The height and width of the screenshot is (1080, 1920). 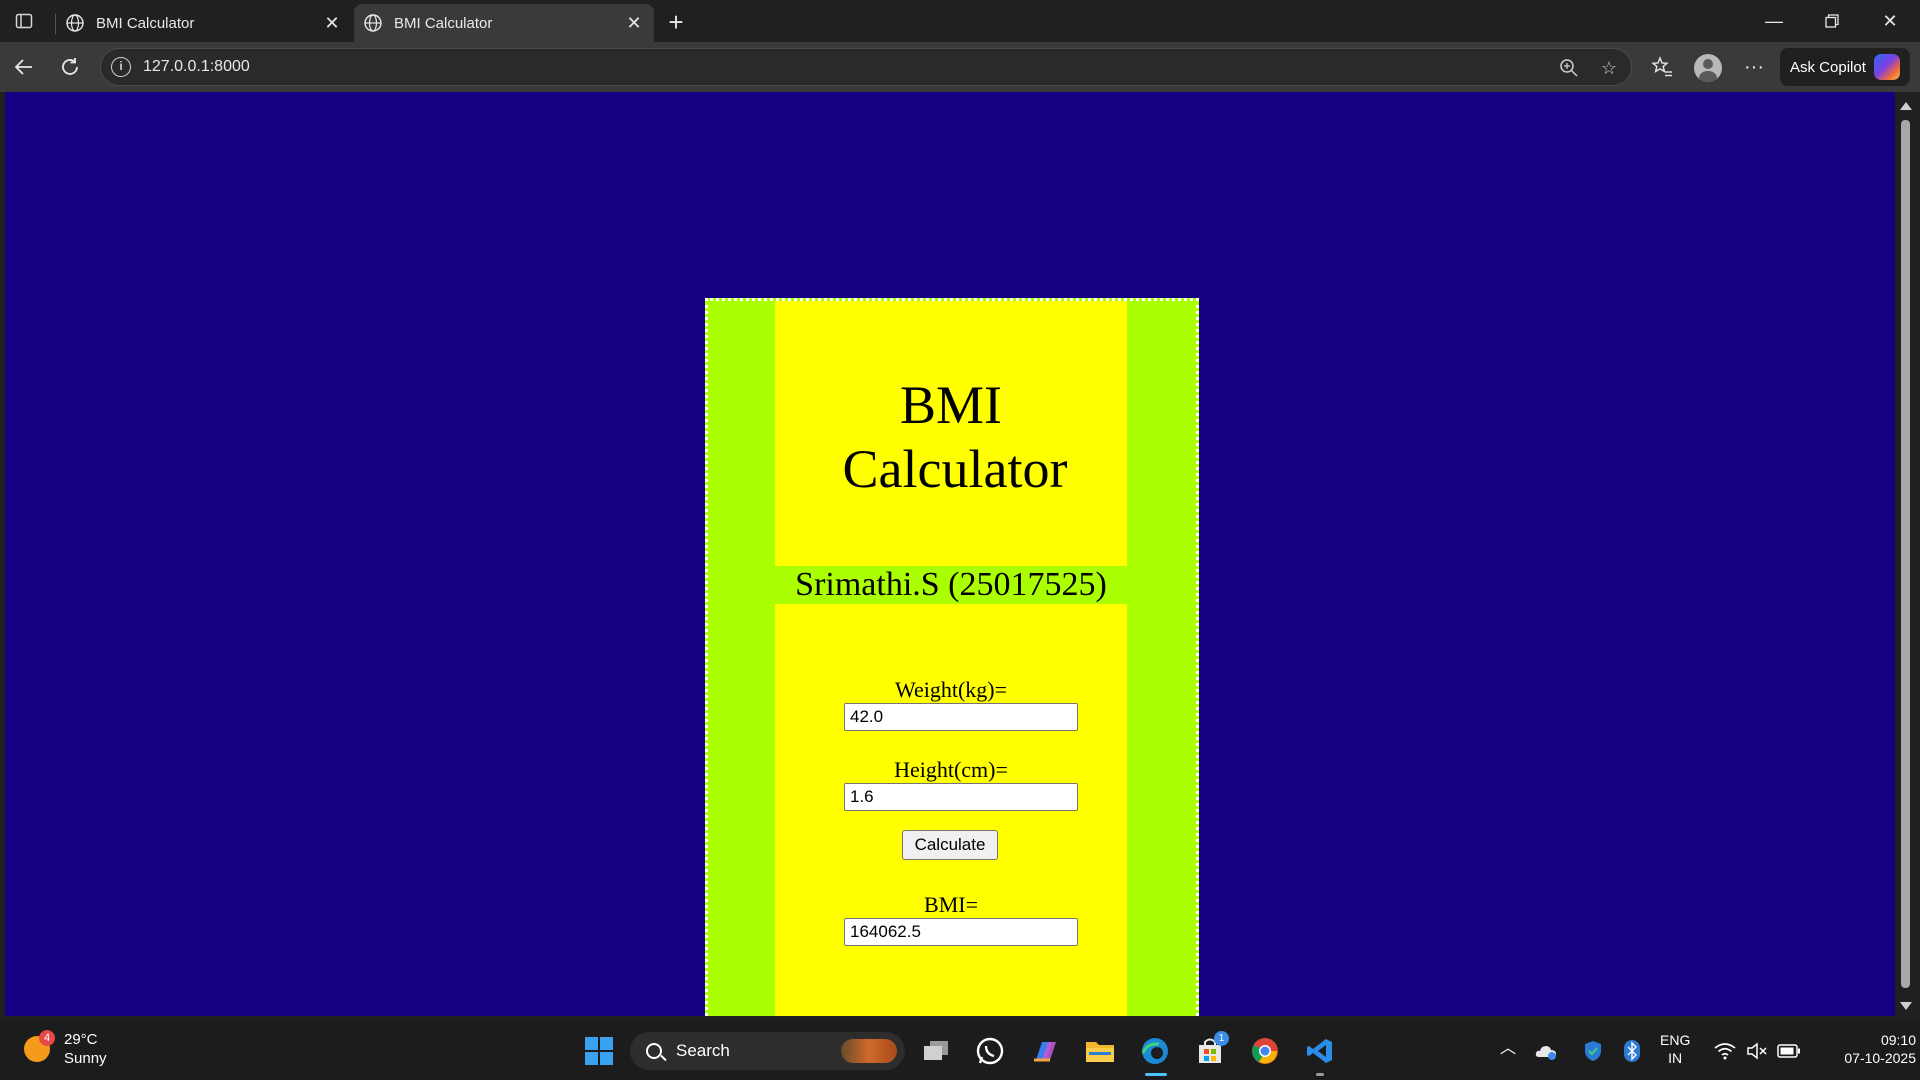 What do you see at coordinates (1100, 1051) in the screenshot?
I see `file-explorer-icon` at bounding box center [1100, 1051].